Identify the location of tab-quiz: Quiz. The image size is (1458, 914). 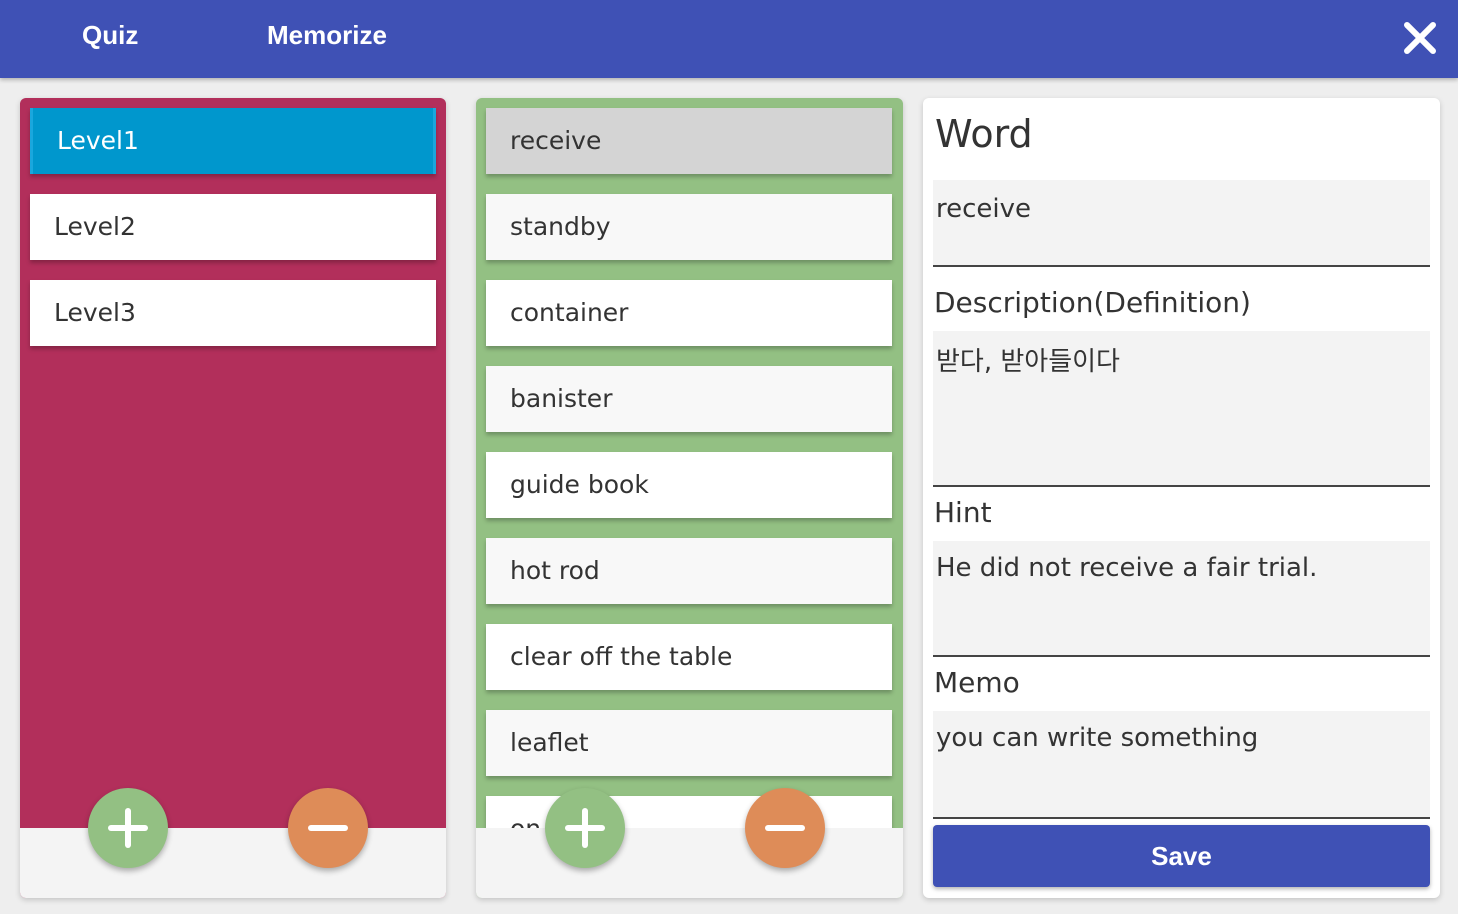
(110, 35).